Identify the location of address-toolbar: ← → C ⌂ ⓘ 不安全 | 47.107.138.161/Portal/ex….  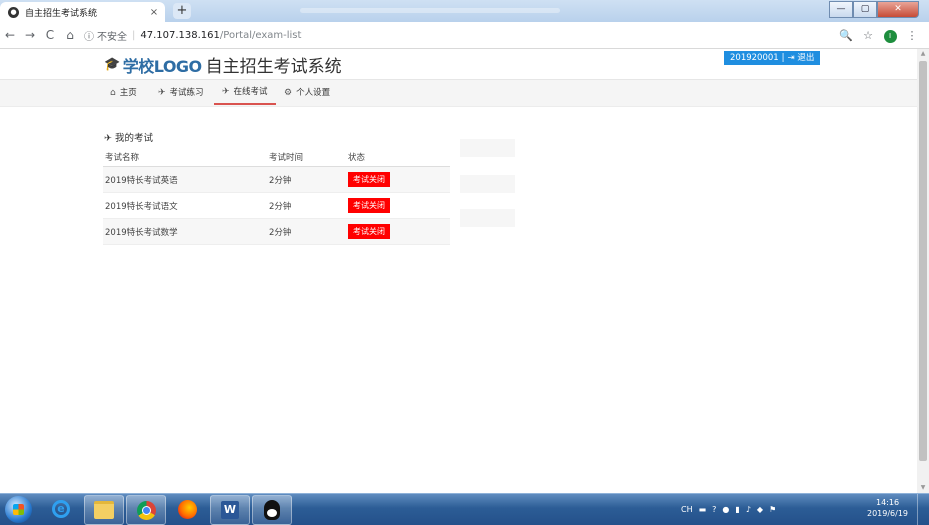
(464, 35).